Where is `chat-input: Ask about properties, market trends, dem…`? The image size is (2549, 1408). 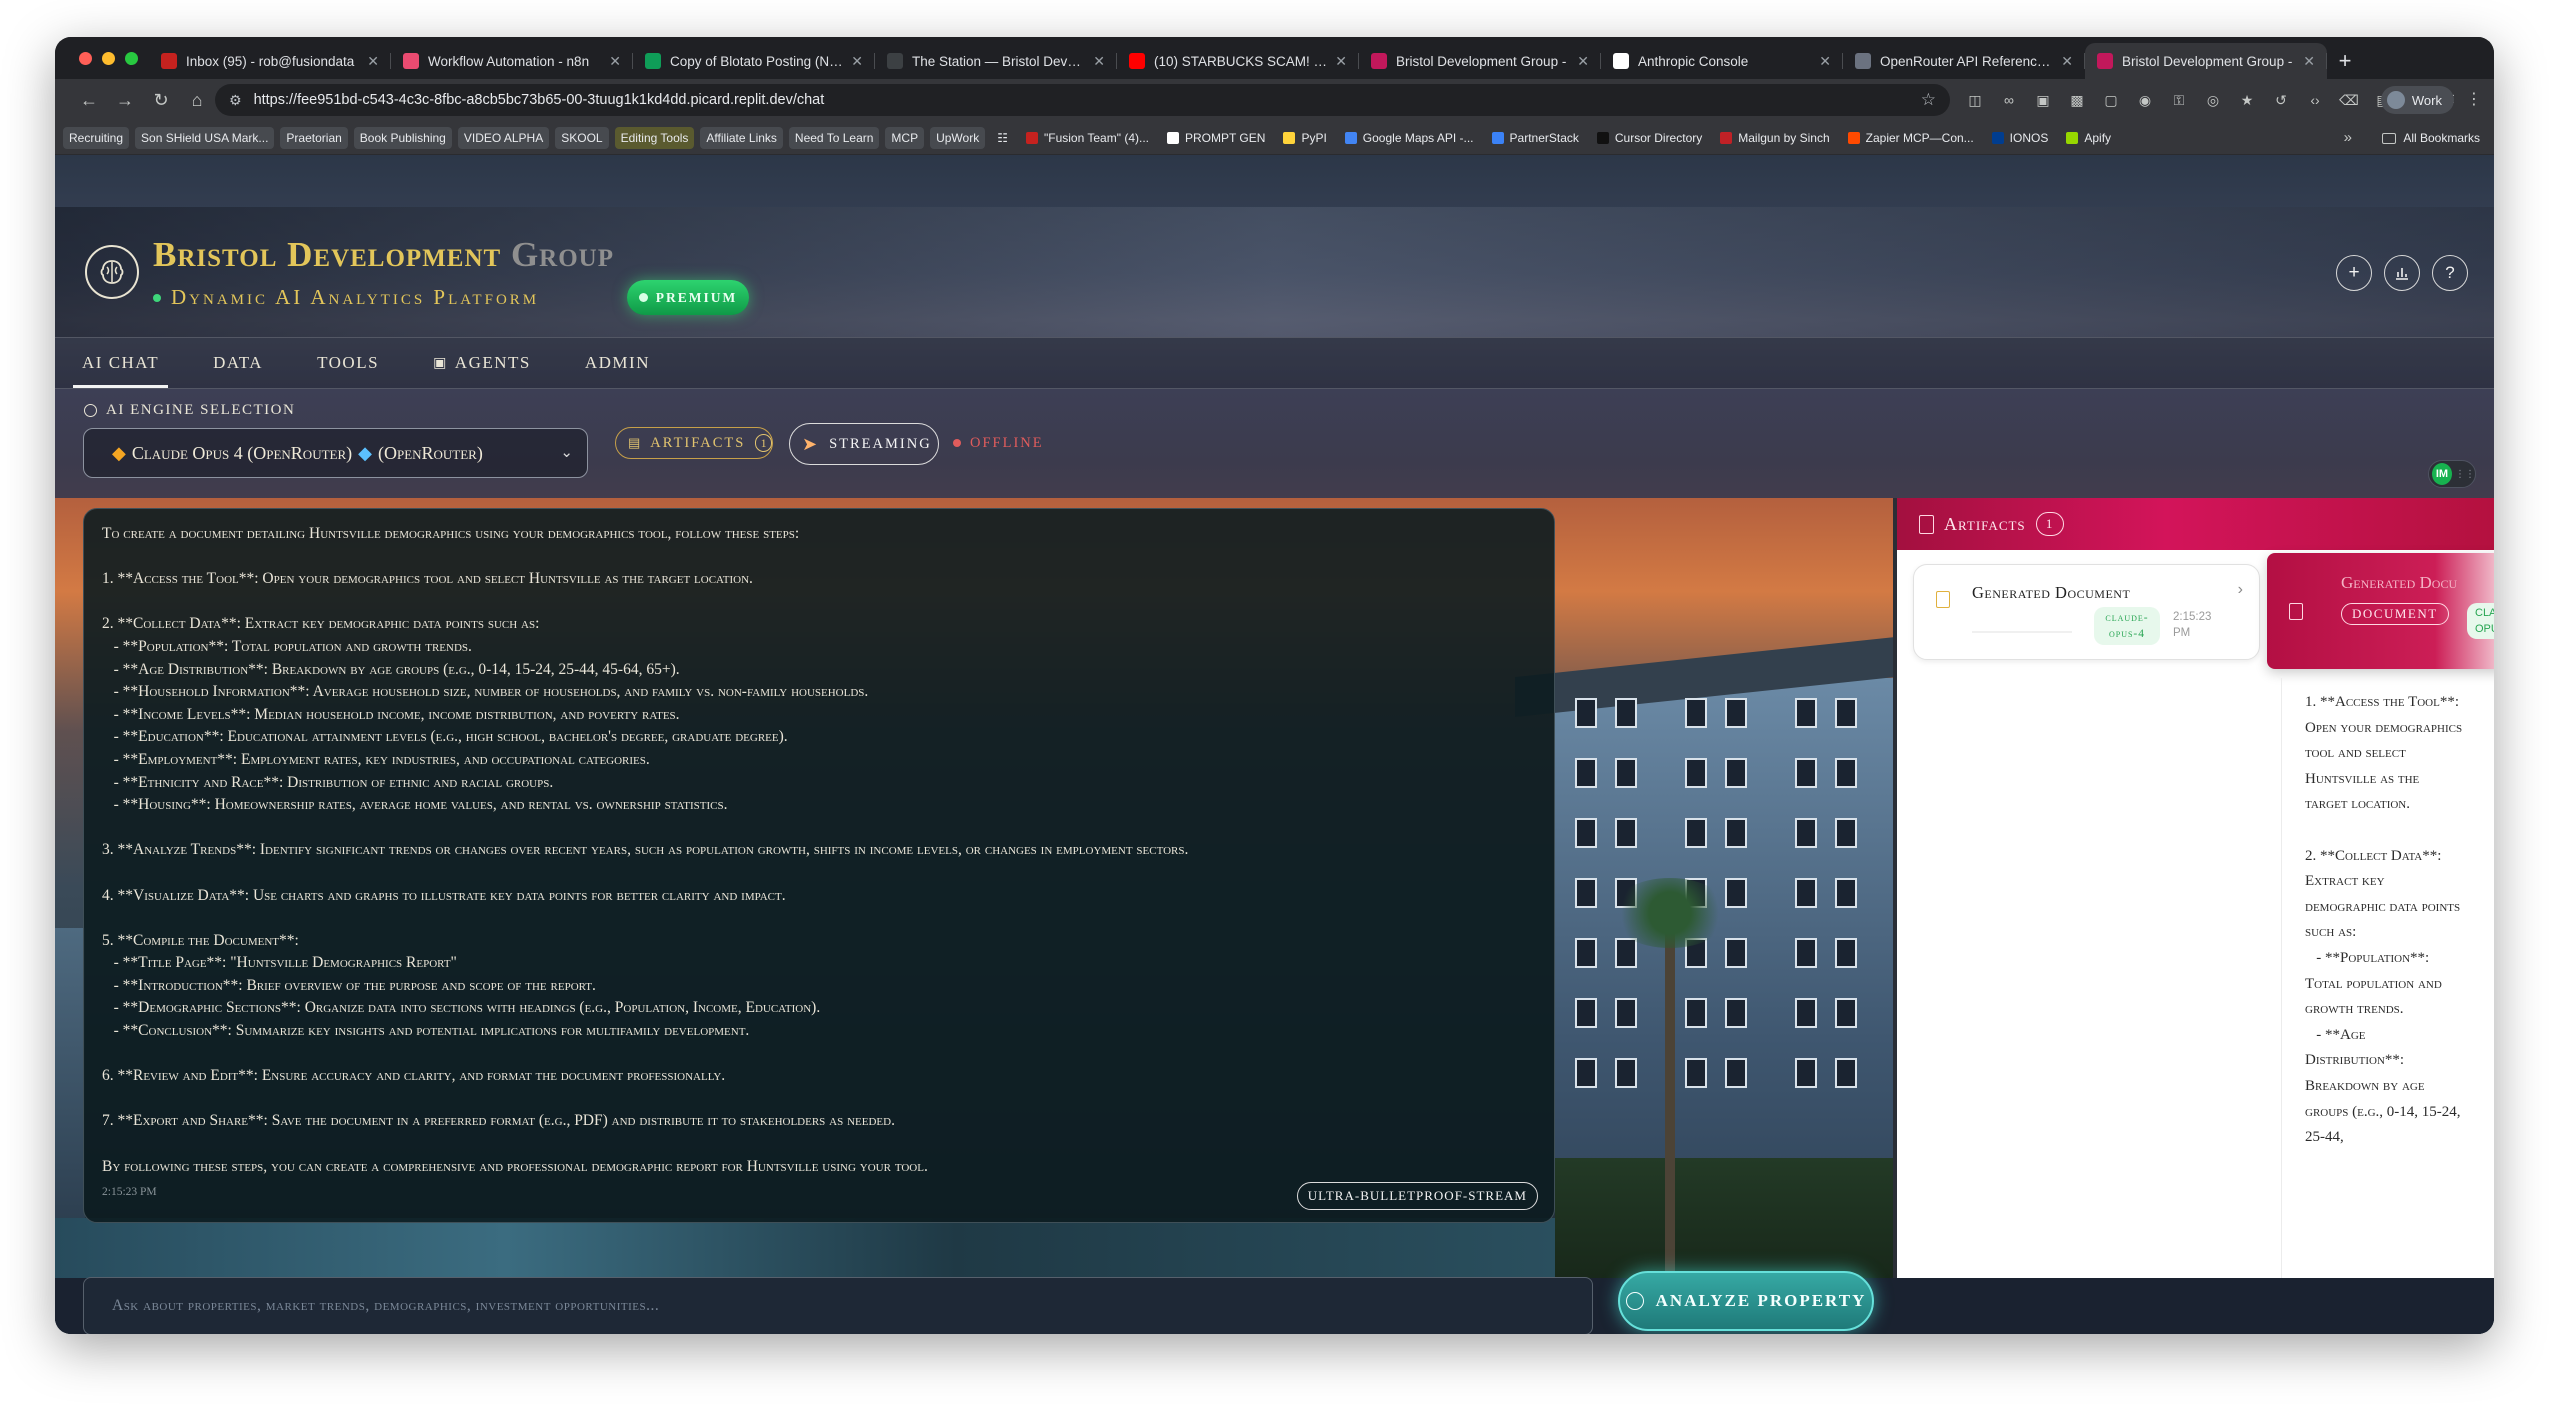 chat-input: Ask about properties, market trends, dem… is located at coordinates (838, 1305).